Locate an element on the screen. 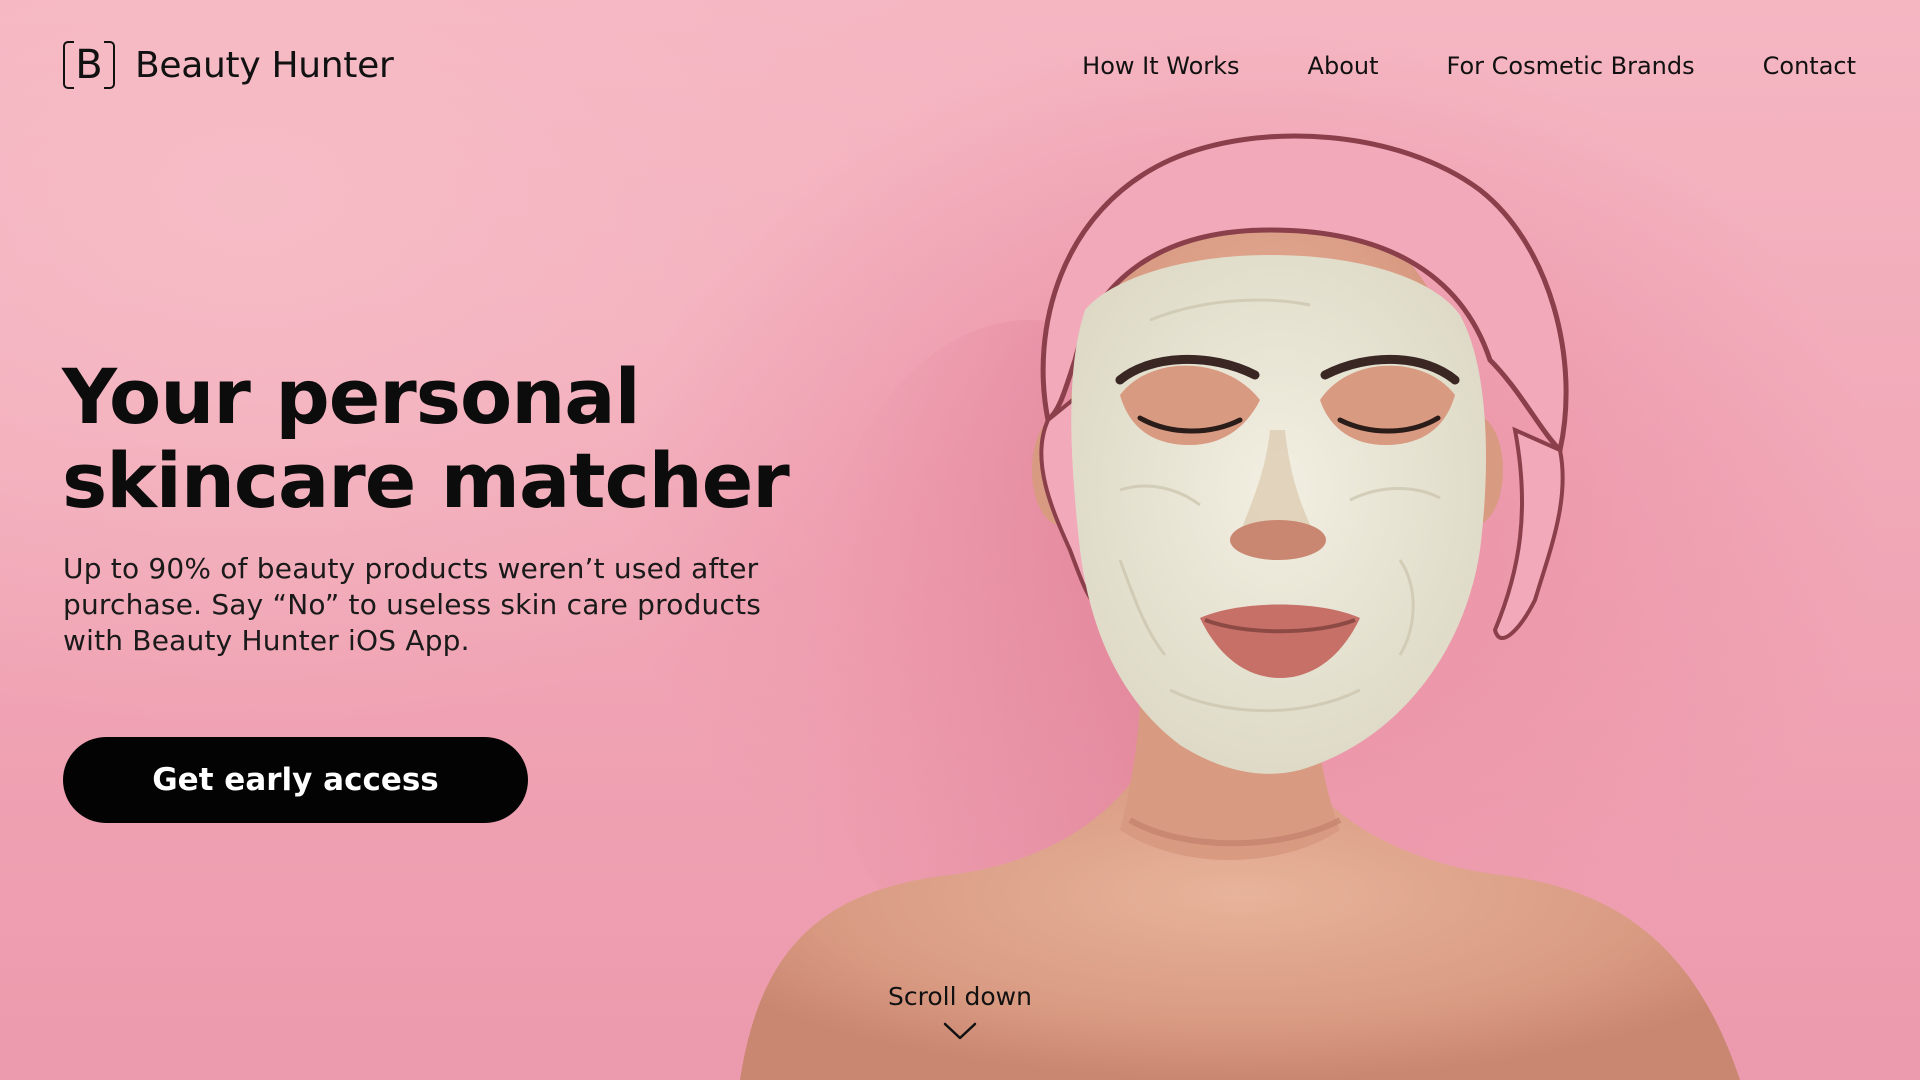 Image resolution: width=1920 pixels, height=1080 pixels. brand-name: Beauty Hunter is located at coordinates (264, 65).